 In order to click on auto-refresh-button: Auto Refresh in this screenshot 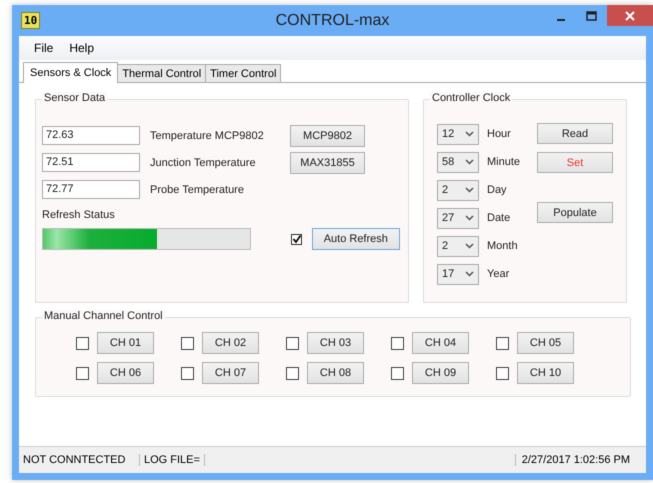, I will do `click(356, 239)`.